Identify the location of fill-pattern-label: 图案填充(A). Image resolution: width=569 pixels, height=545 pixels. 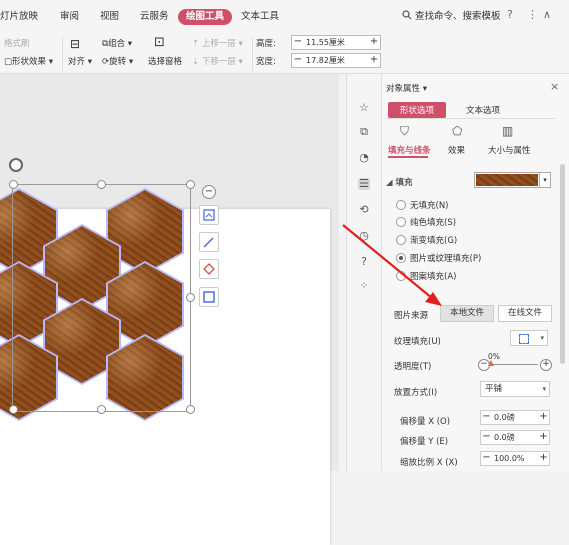
(433, 276).